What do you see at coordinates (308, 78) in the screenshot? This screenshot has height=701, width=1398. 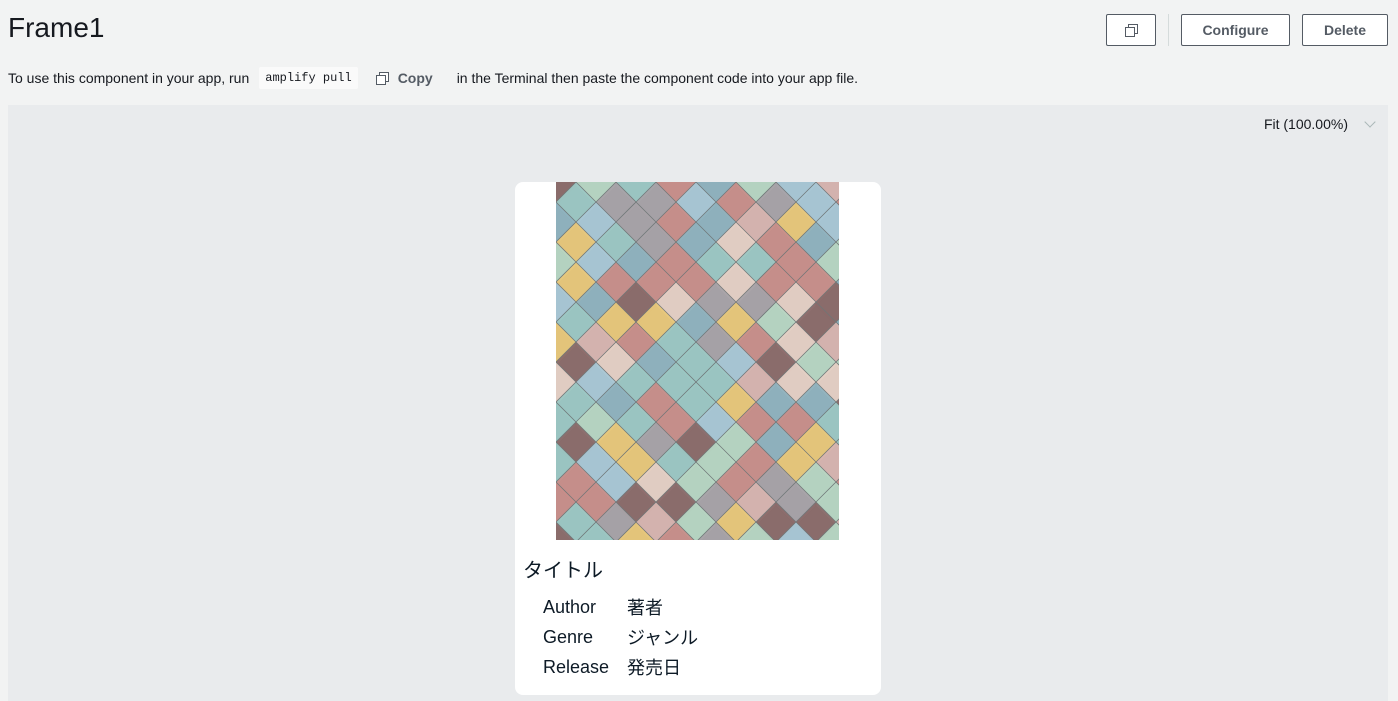 I see `command-code: amplify pull` at bounding box center [308, 78].